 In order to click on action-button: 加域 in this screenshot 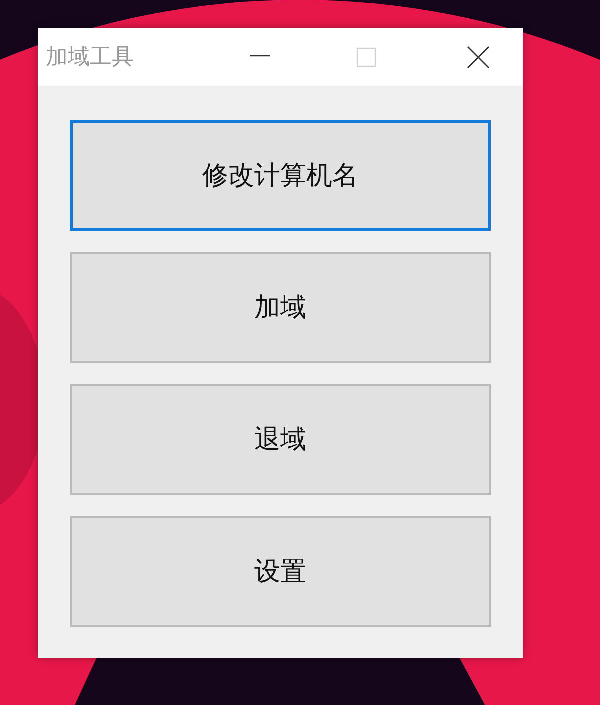, I will do `click(280, 307)`.